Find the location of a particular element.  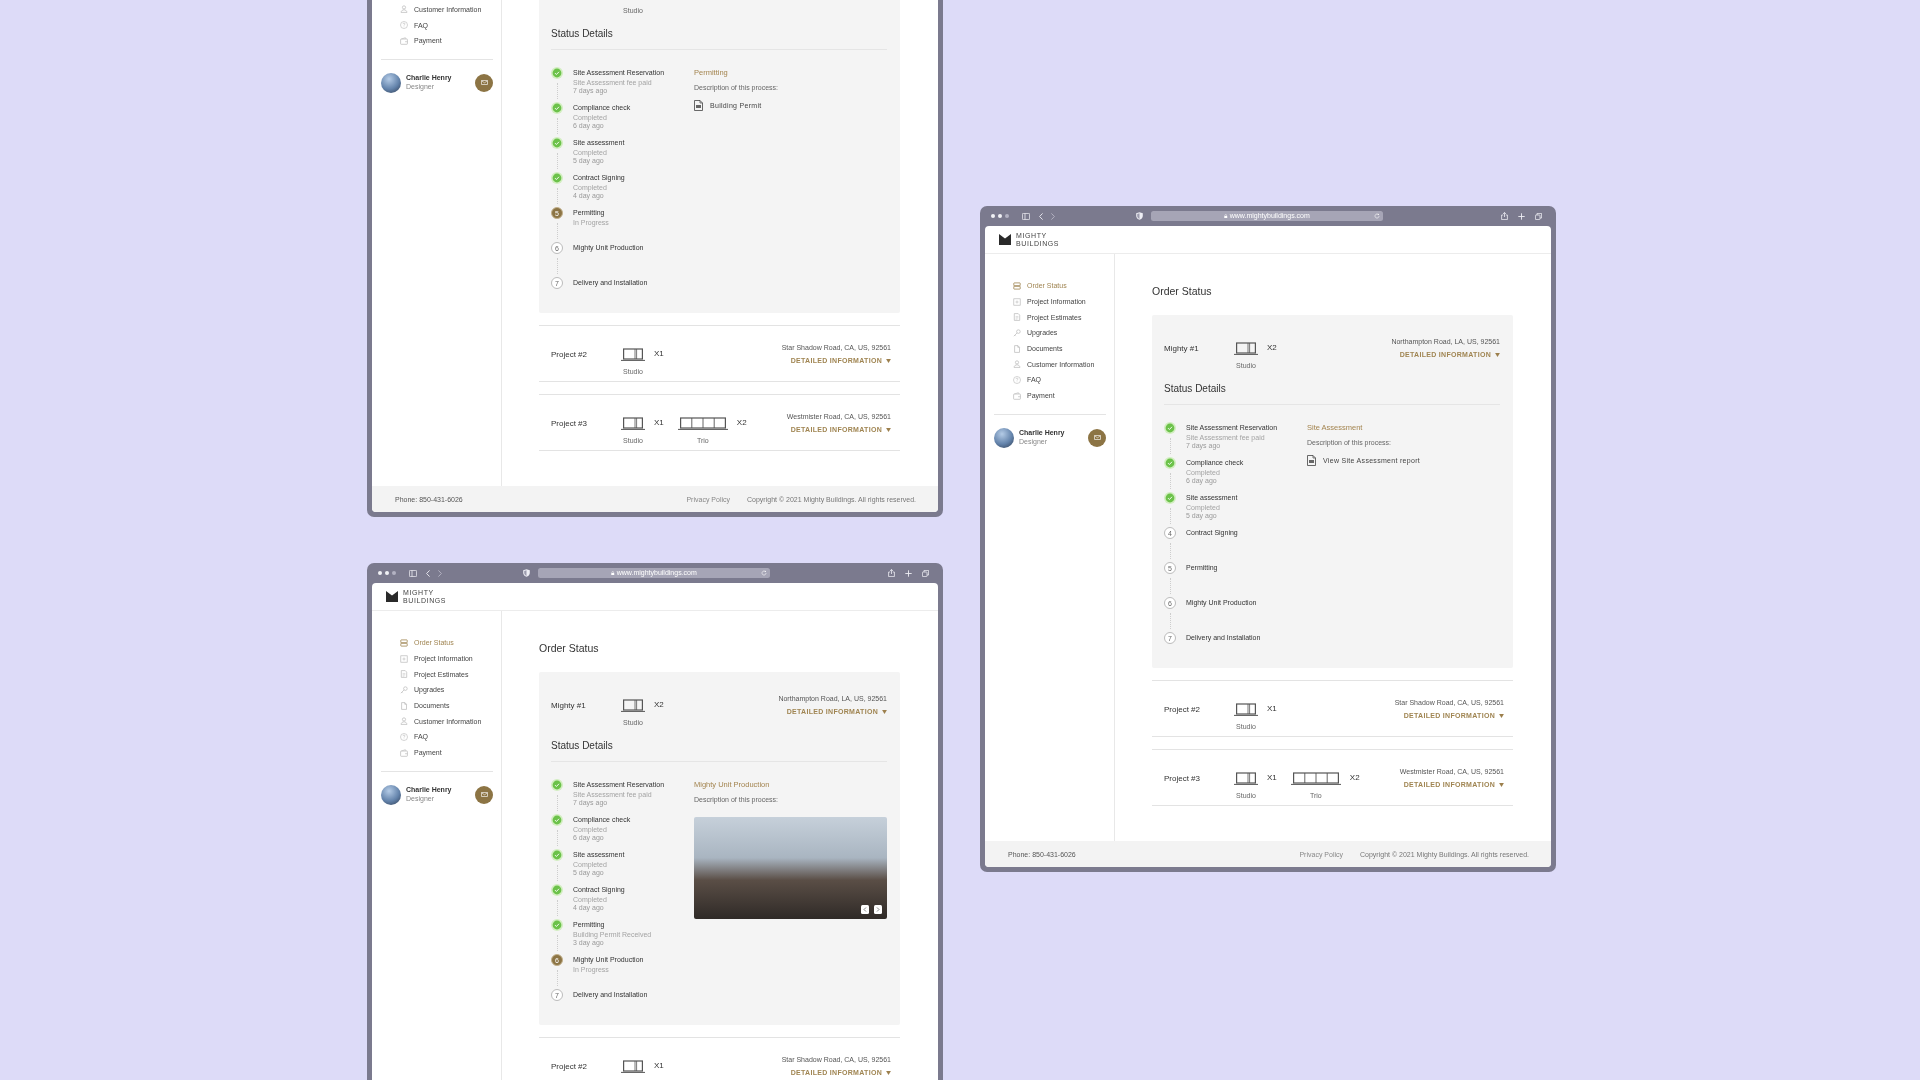

project-name: Project #3 is located at coordinates (570, 423).